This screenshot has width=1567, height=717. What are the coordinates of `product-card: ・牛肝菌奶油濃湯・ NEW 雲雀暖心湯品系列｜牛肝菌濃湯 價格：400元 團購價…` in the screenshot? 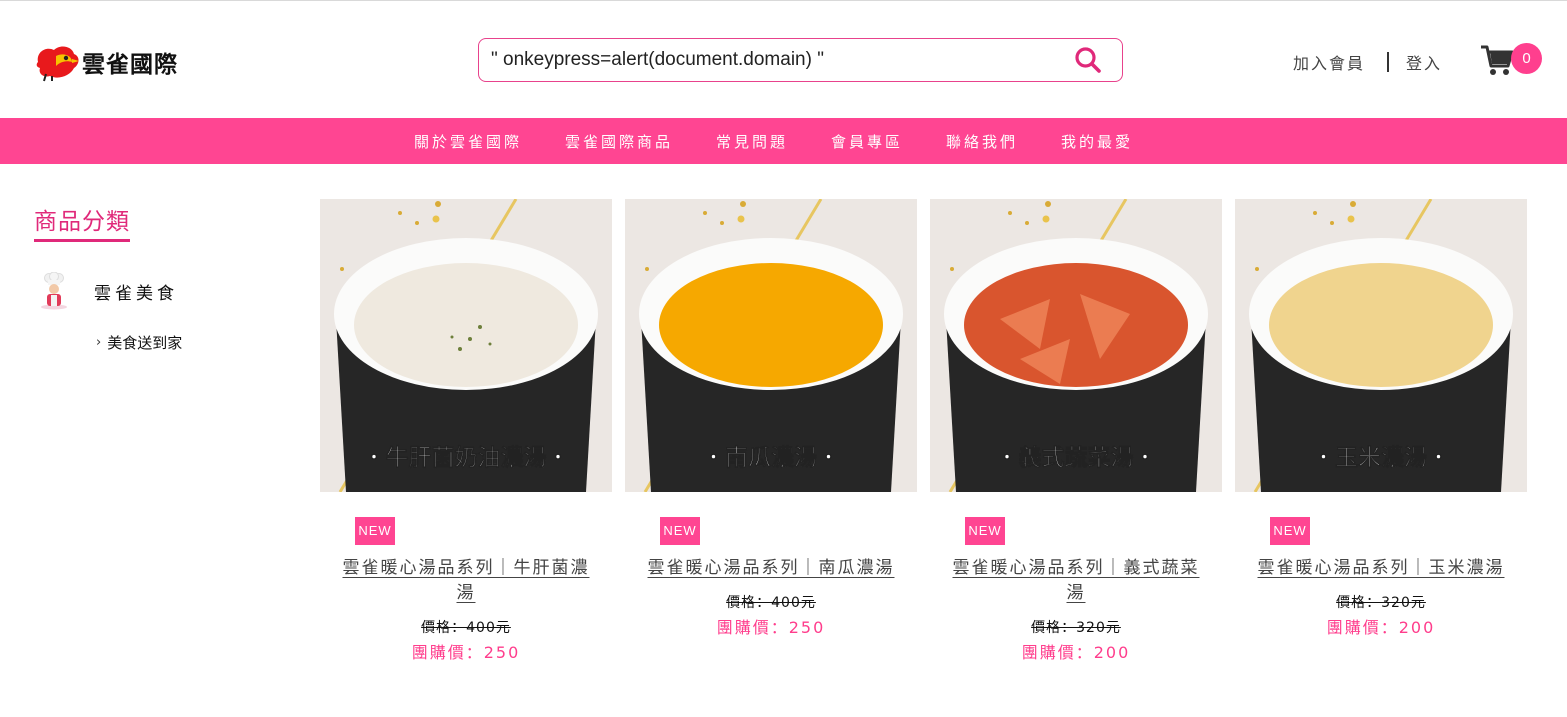 It's located at (466, 430).